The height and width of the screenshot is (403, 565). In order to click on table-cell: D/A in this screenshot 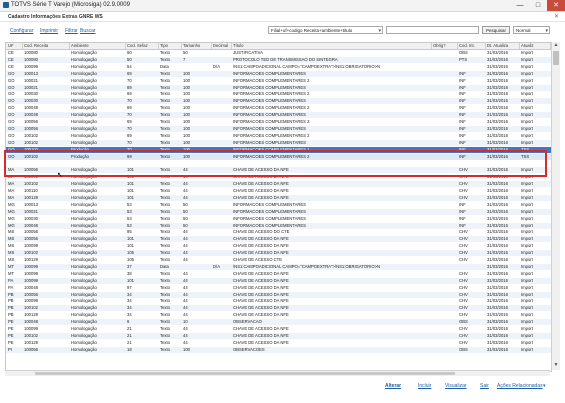, I will do `click(216, 66)`.